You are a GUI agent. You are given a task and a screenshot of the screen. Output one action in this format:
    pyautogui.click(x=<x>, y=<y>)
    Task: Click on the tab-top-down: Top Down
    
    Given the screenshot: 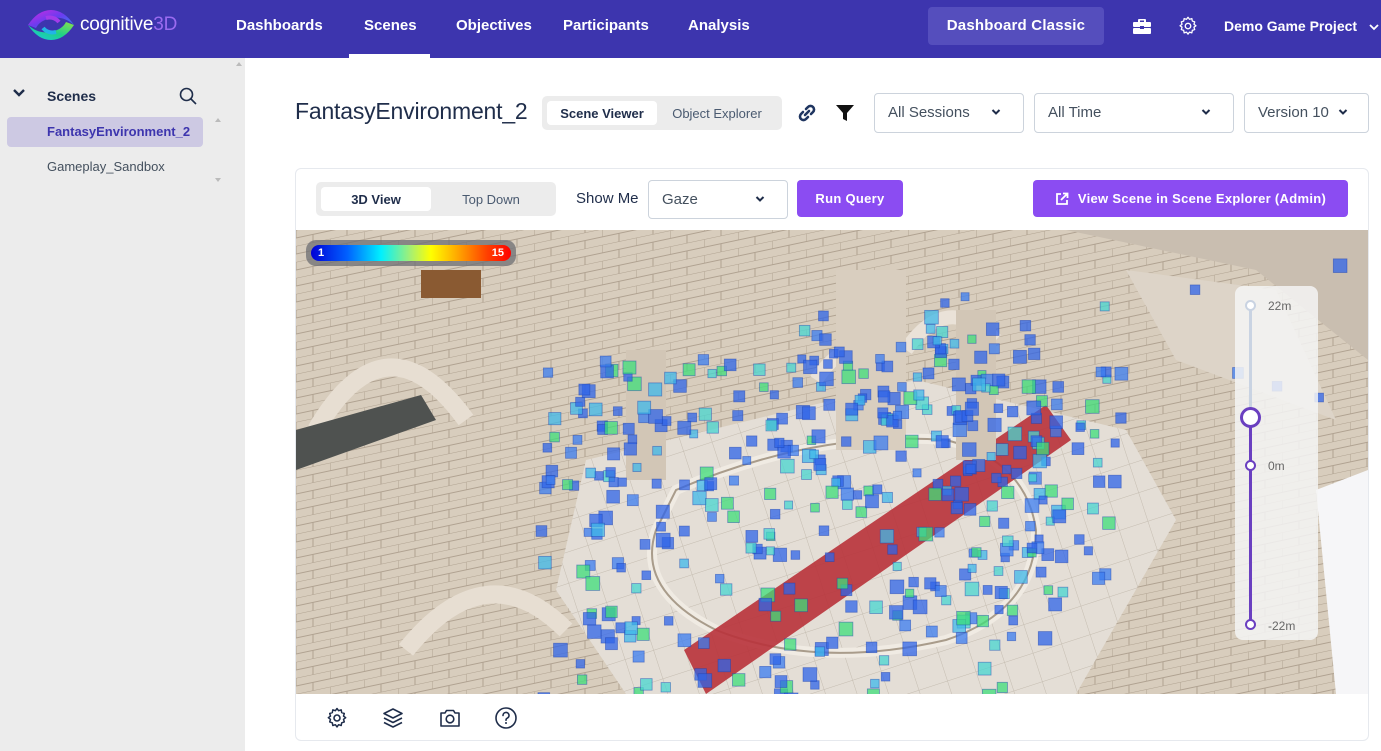 What is the action you would take?
    pyautogui.click(x=491, y=199)
    